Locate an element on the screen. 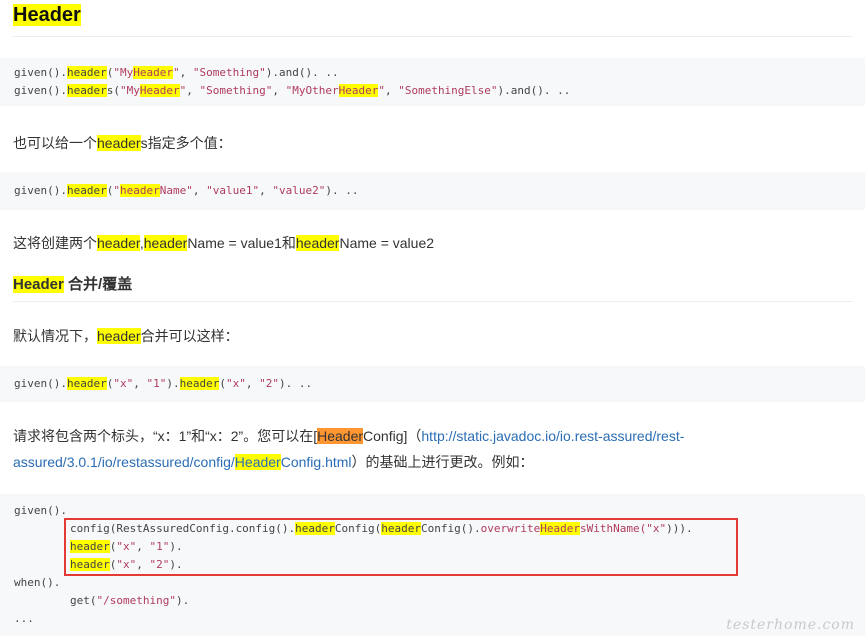 Image resolution: width=865 pixels, height=639 pixels. watermark: testerhome.com is located at coordinates (790, 625).